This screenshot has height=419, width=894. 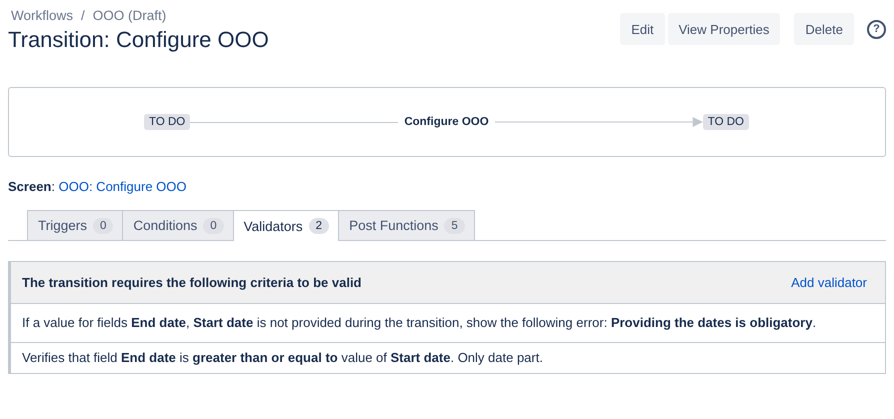 I want to click on transition-label: Configure OOO, so click(x=446, y=122).